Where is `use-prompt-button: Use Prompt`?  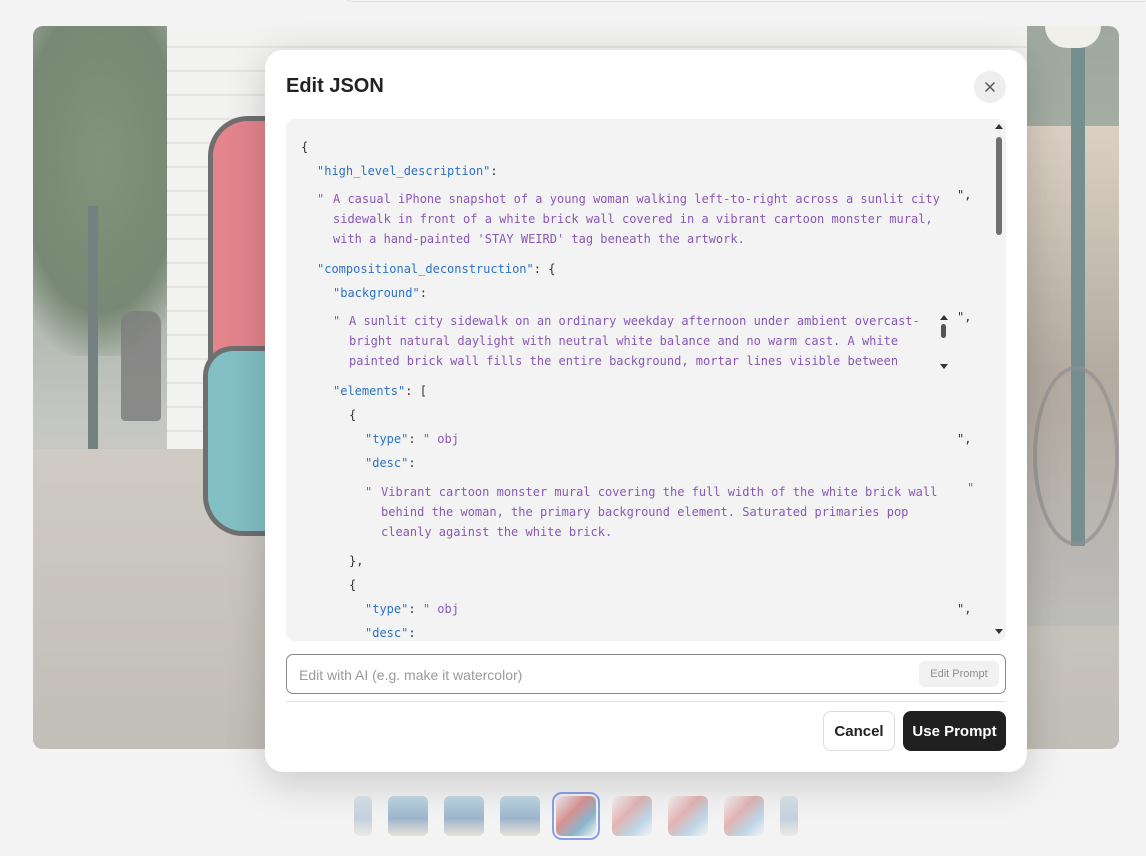 use-prompt-button: Use Prompt is located at coordinates (954, 731).